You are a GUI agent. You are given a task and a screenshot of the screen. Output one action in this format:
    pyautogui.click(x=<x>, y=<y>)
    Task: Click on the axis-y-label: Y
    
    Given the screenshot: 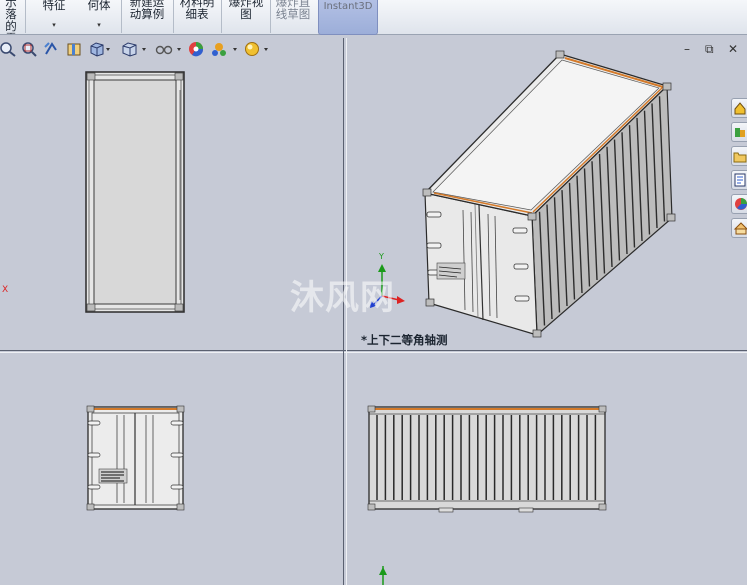 What is the action you would take?
    pyautogui.click(x=381, y=256)
    